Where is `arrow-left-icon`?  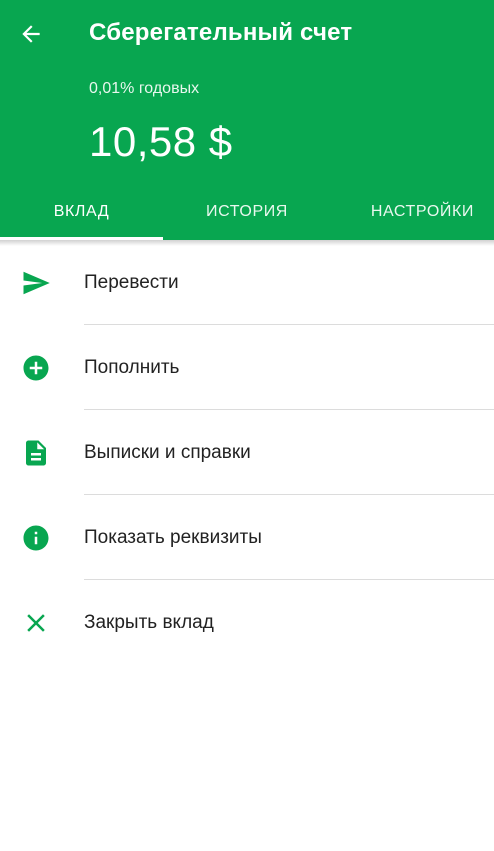
arrow-left-icon is located at coordinates (31, 34).